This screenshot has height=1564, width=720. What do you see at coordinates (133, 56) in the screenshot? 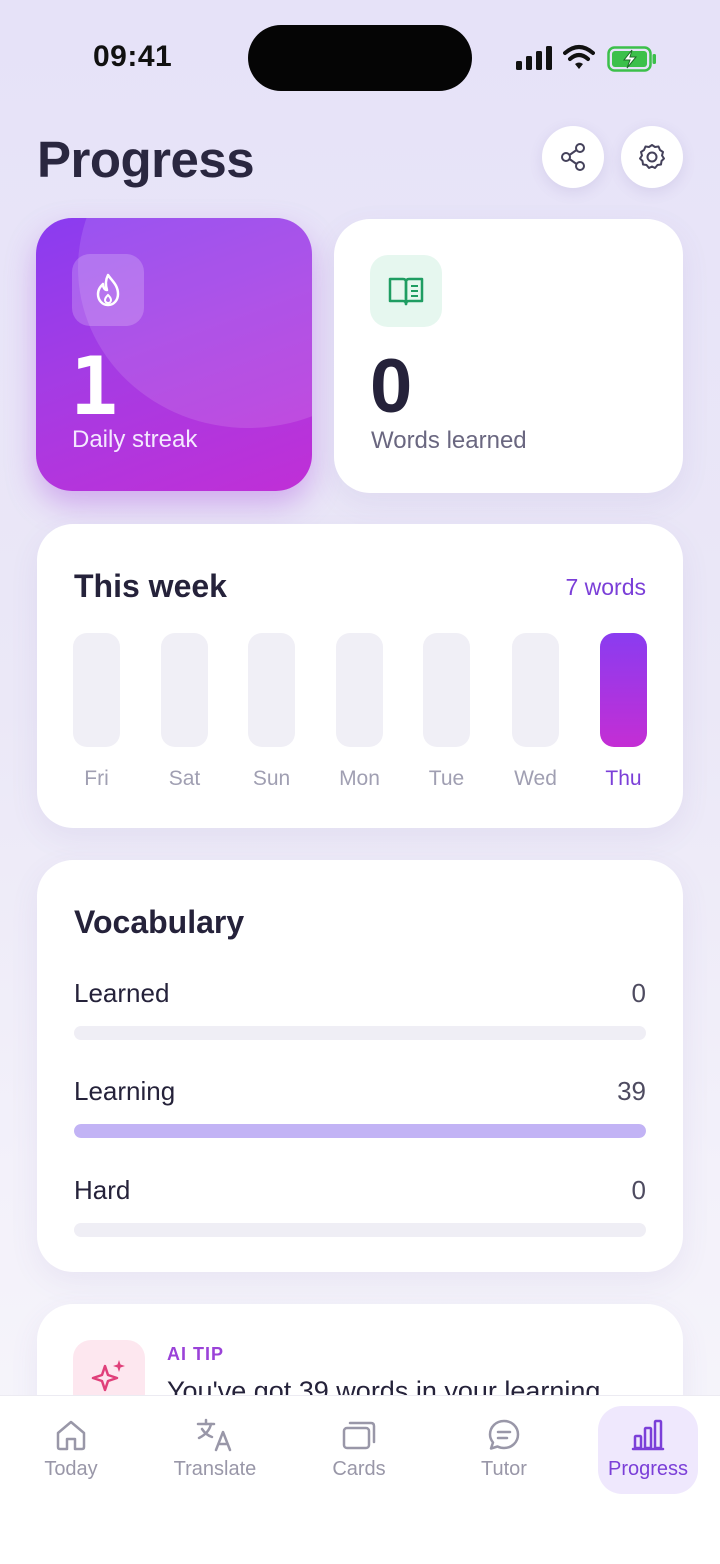
I see `status-time: 09:41` at bounding box center [133, 56].